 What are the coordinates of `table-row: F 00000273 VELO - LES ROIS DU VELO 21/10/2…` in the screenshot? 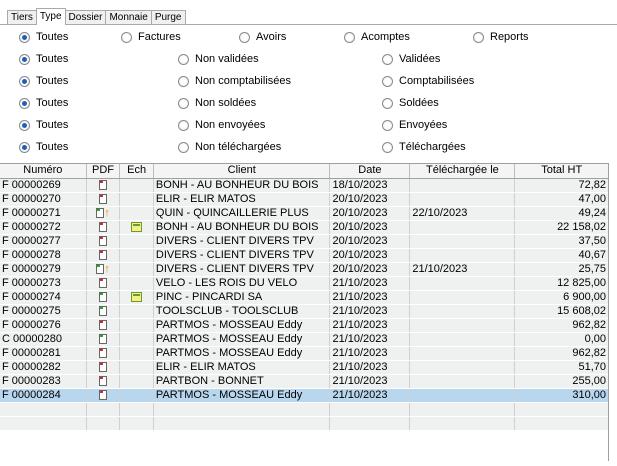 It's located at (304, 284).